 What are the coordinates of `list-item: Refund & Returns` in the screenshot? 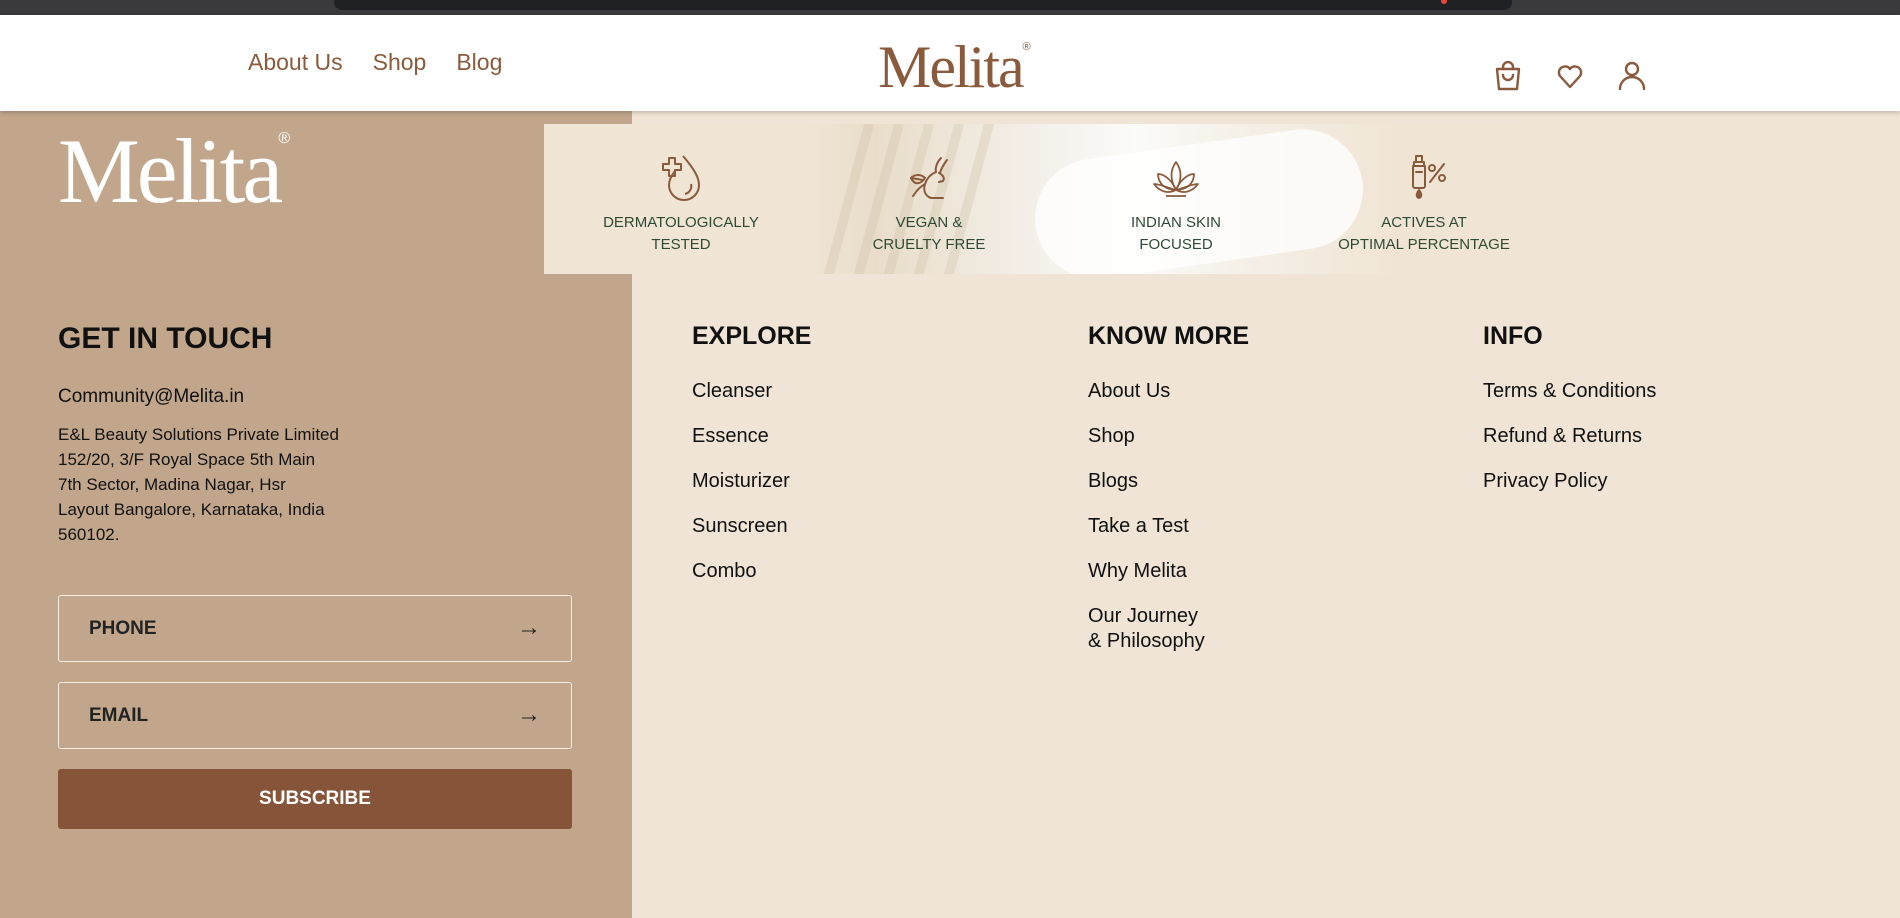 It's located at (1569, 436).